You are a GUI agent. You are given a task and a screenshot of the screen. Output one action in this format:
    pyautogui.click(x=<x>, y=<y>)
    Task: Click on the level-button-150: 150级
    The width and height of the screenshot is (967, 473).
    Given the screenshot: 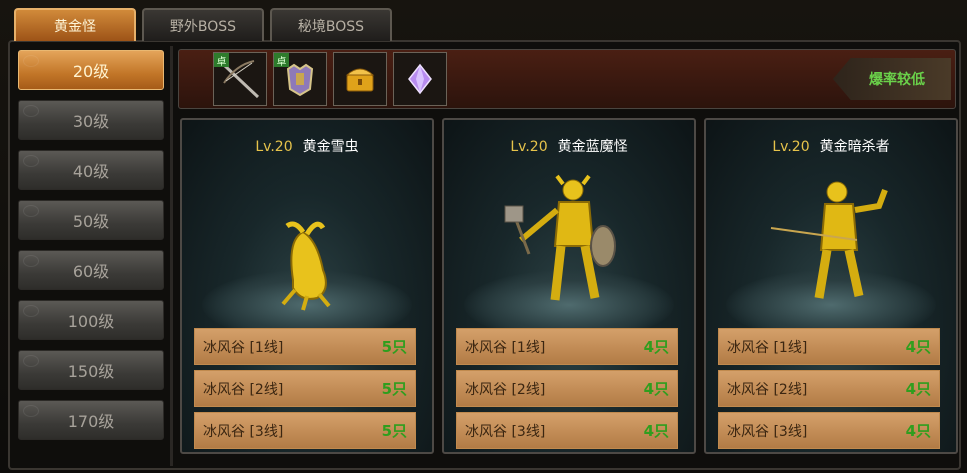 What is the action you would take?
    pyautogui.click(x=91, y=370)
    